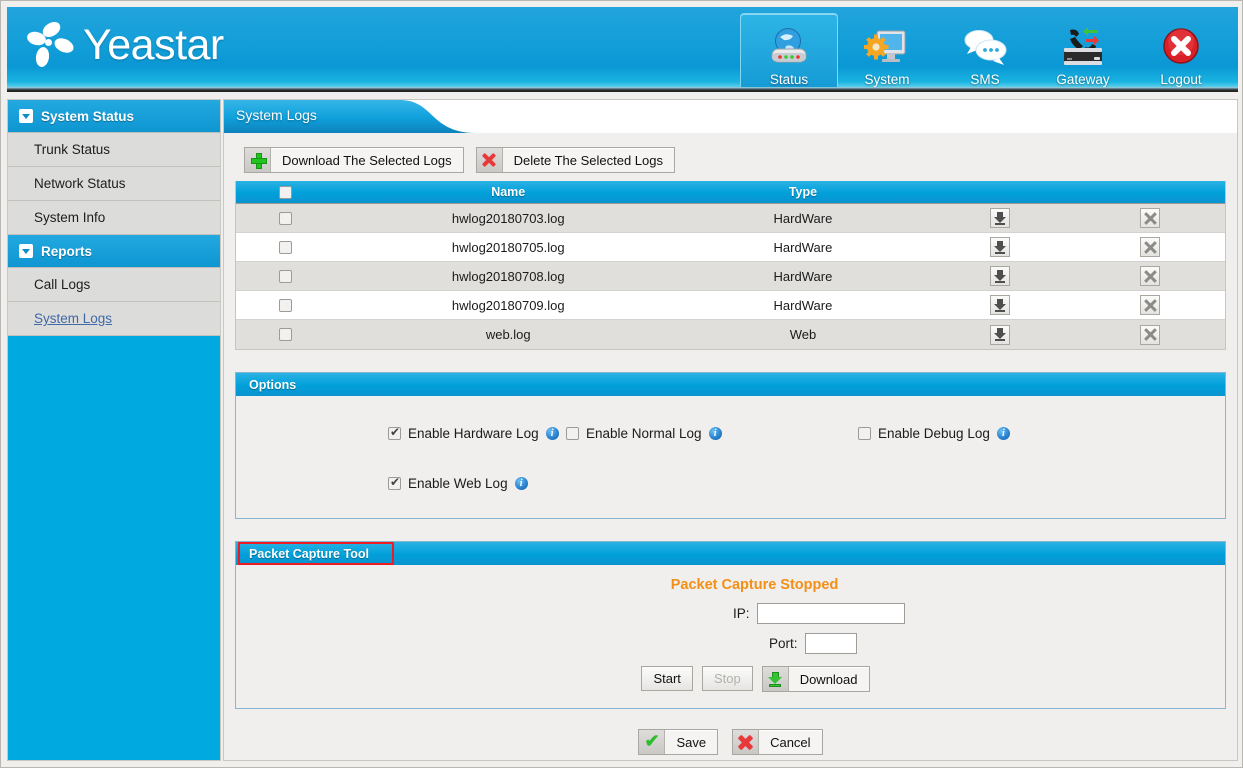  Describe the element at coordinates (755, 679) in the screenshot. I see `packet-capture-buttons: Start Stop Download` at that location.